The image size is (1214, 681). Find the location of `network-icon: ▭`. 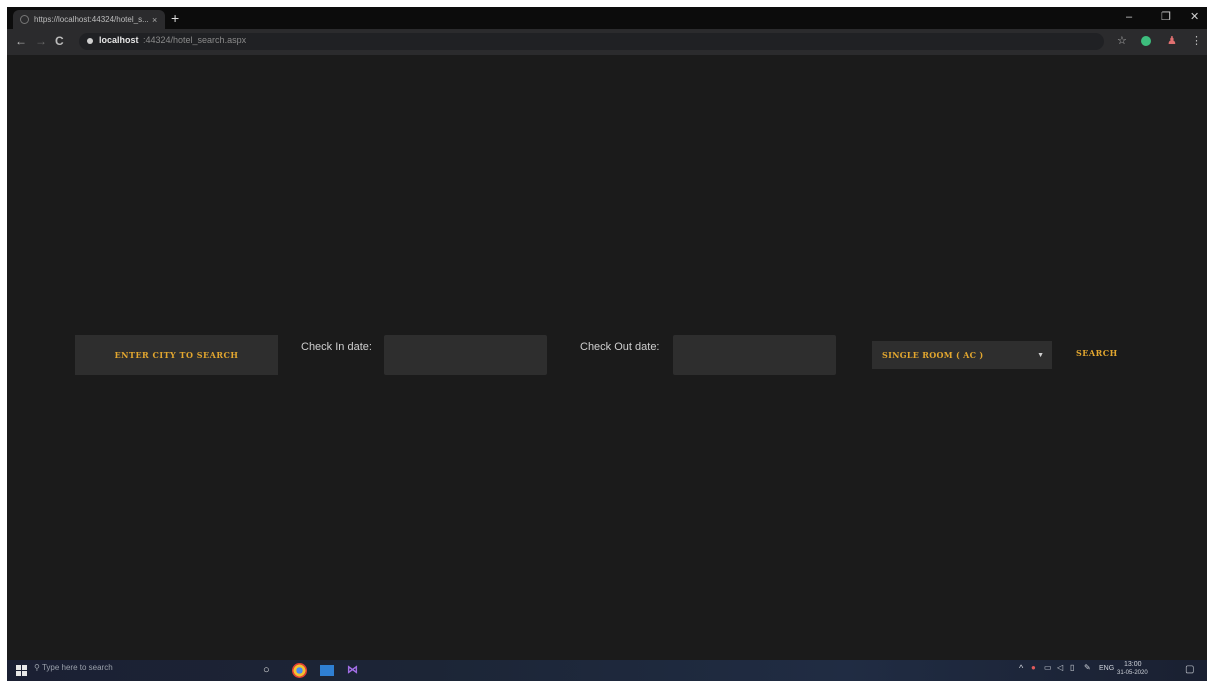

network-icon: ▭ is located at coordinates (1048, 667).